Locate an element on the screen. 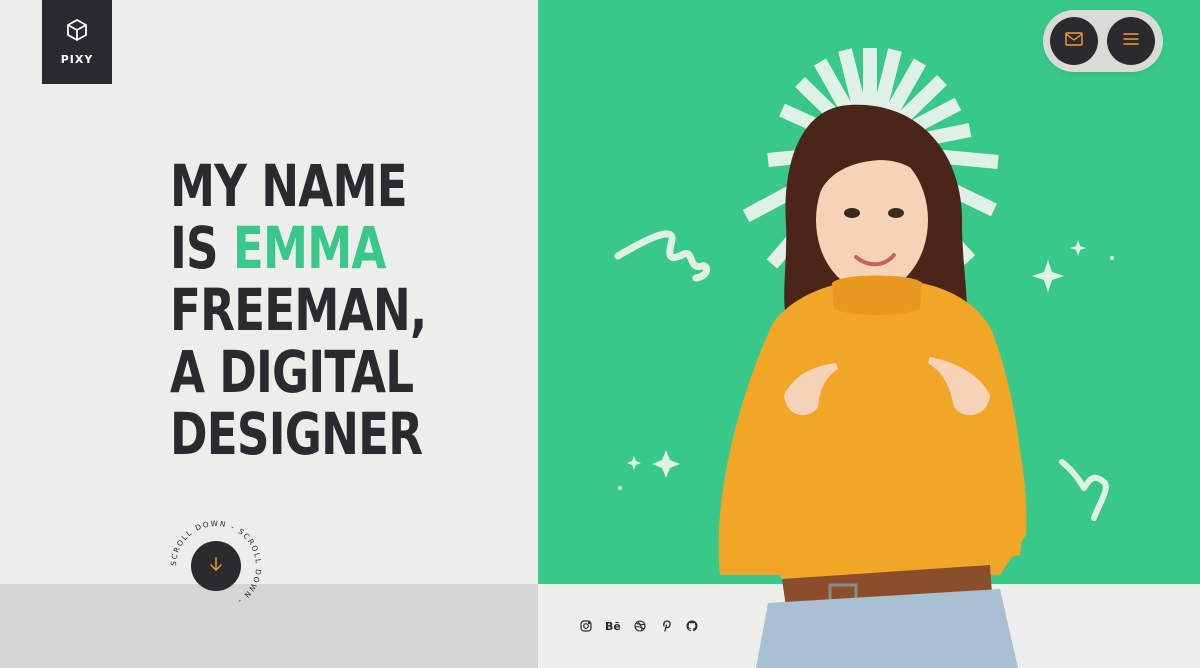  headline-name-accent: EMMA is located at coordinates (309, 248).